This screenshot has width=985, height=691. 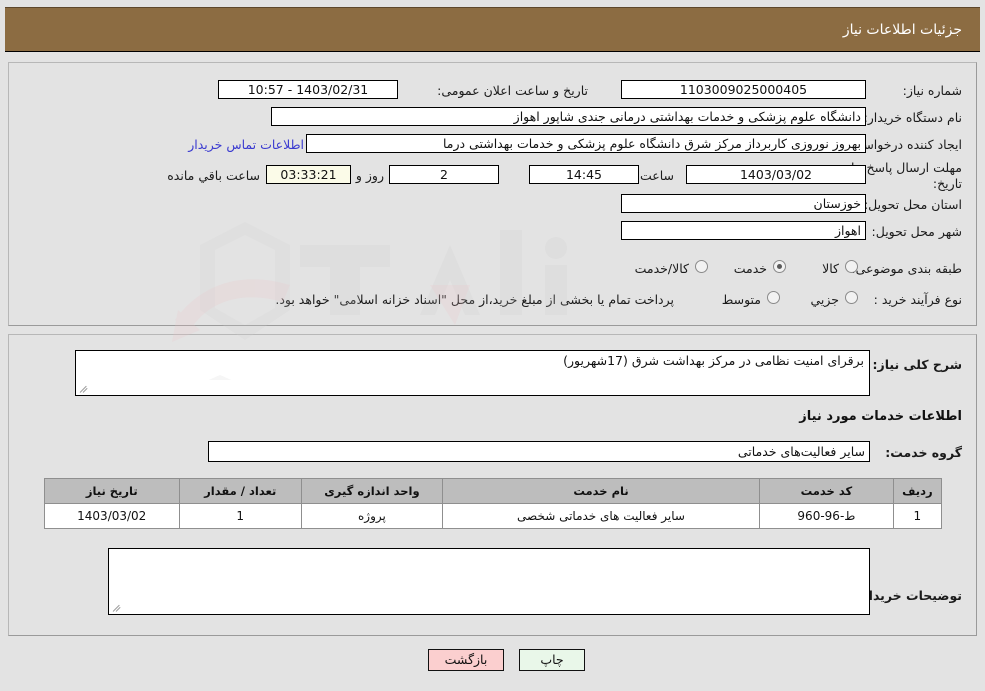 I want to click on services-section-heading: اطلاعات خدمات مورد نیاز, so click(x=880, y=416).